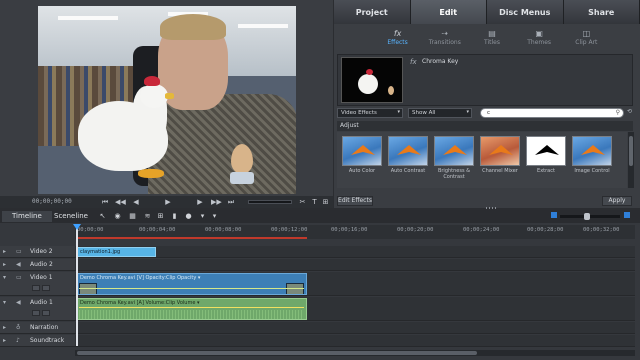  I want to click on track-lane-soundtrack, so click(355, 341).